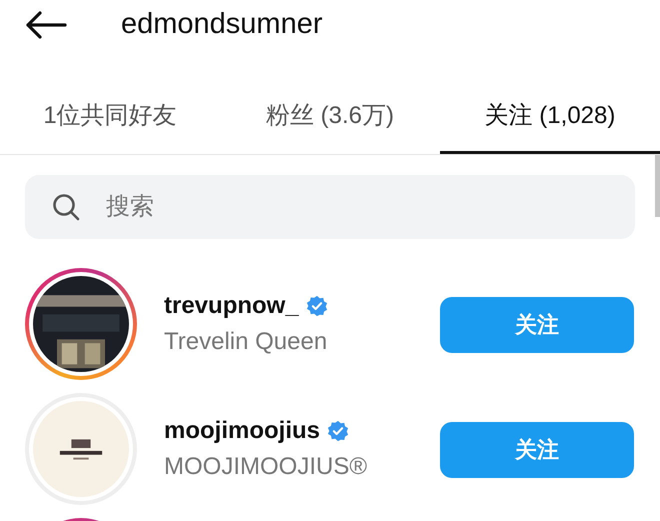 The image size is (660, 521). Describe the element at coordinates (110, 121) in the screenshot. I see `tab: 1位共同好友` at that location.